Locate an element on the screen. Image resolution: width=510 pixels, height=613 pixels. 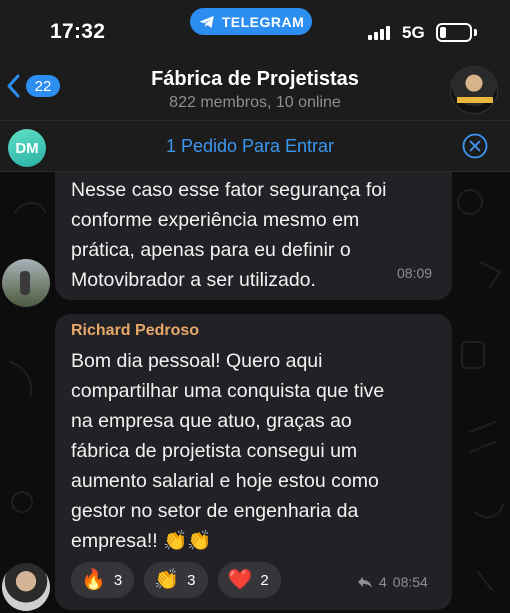
battery-cap is located at coordinates (475, 32).